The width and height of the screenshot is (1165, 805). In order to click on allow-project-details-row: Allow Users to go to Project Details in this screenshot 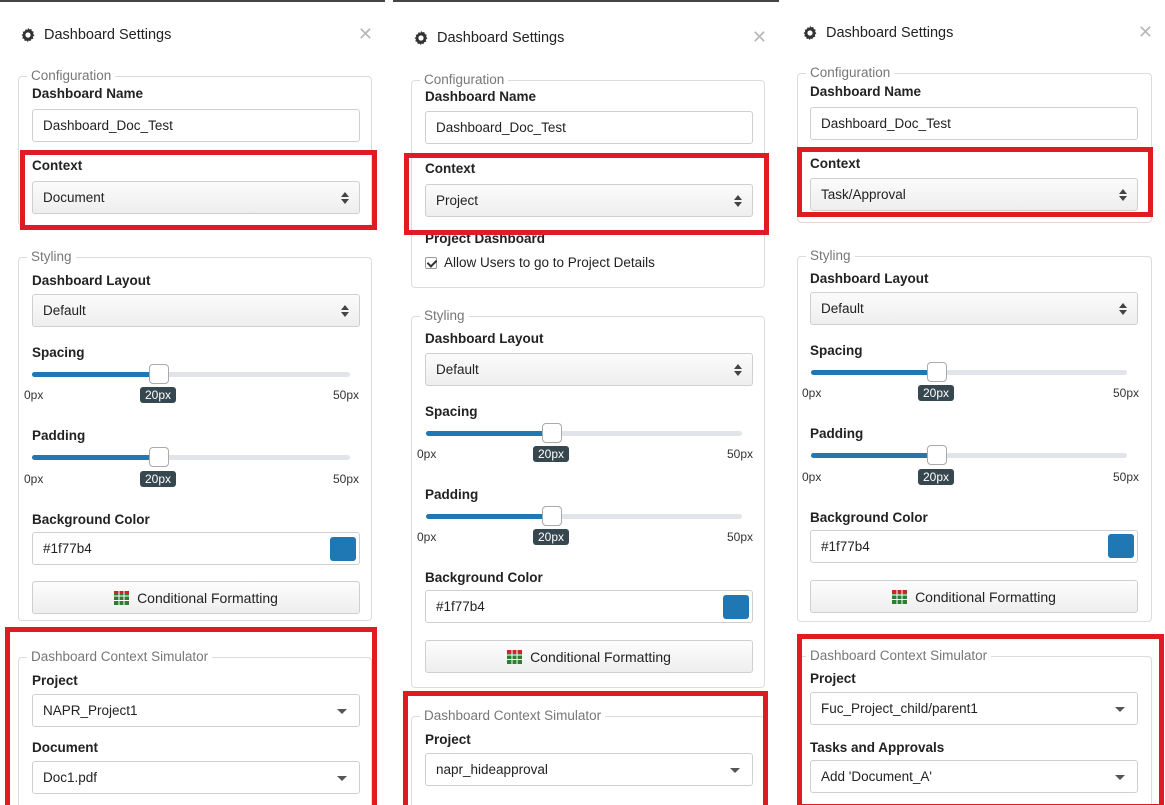, I will do `click(540, 262)`.